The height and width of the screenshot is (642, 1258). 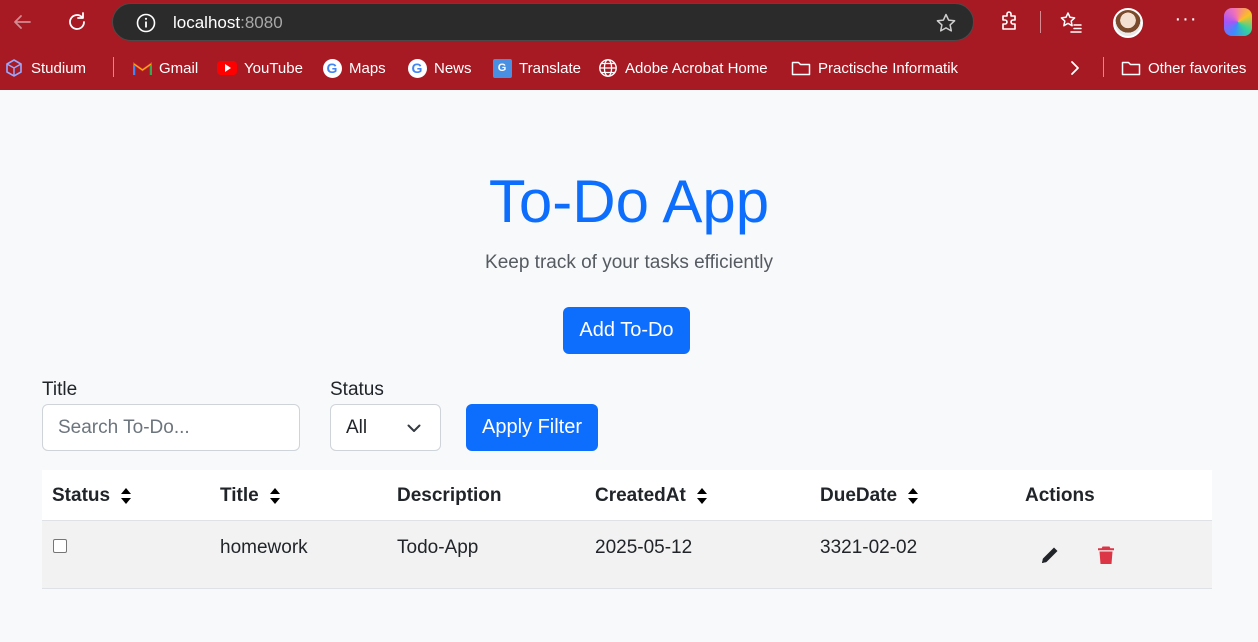 I want to click on extensions-button, so click(x=1010, y=22).